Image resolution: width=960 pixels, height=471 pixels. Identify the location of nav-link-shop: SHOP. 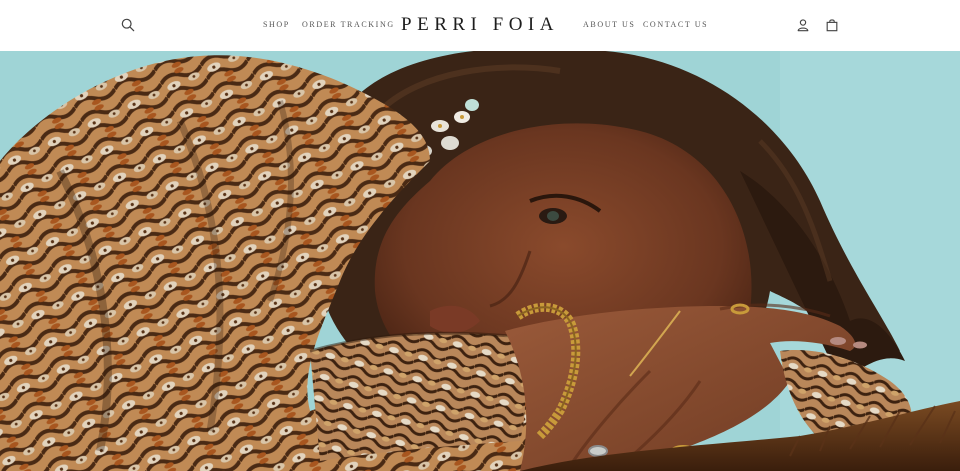
(276, 25).